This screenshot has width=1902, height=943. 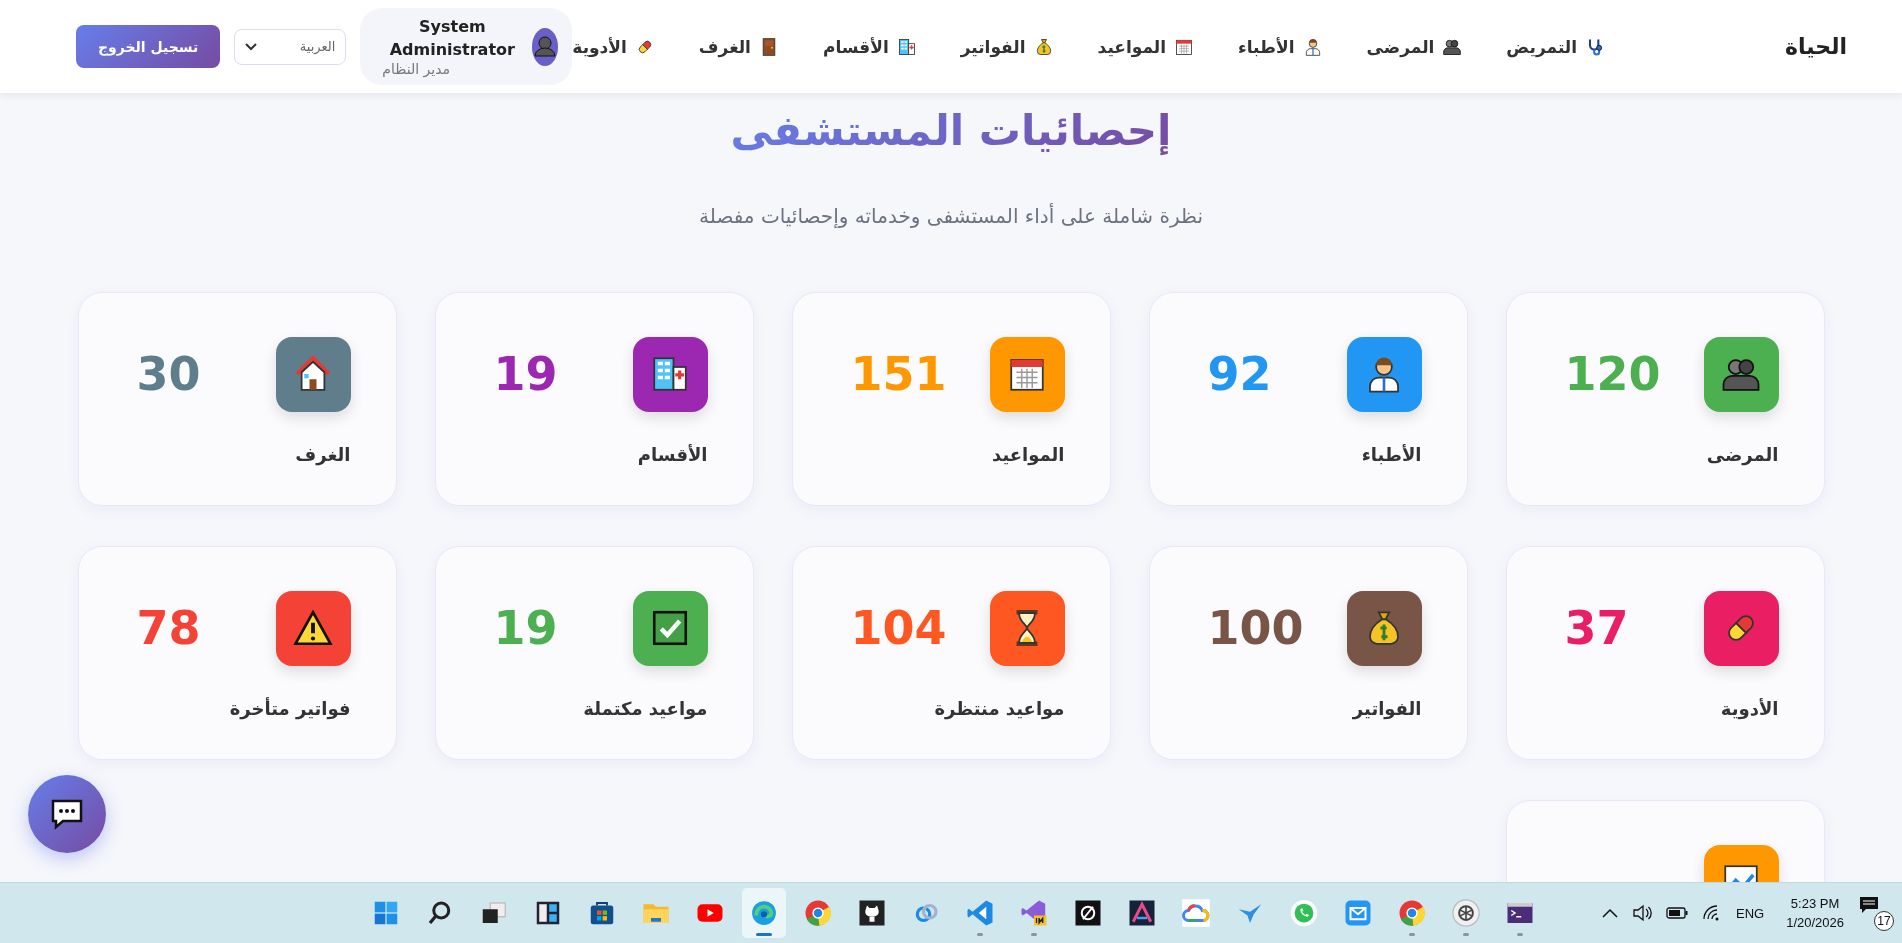 What do you see at coordinates (1142, 913) in the screenshot?
I see `peak-icon` at bounding box center [1142, 913].